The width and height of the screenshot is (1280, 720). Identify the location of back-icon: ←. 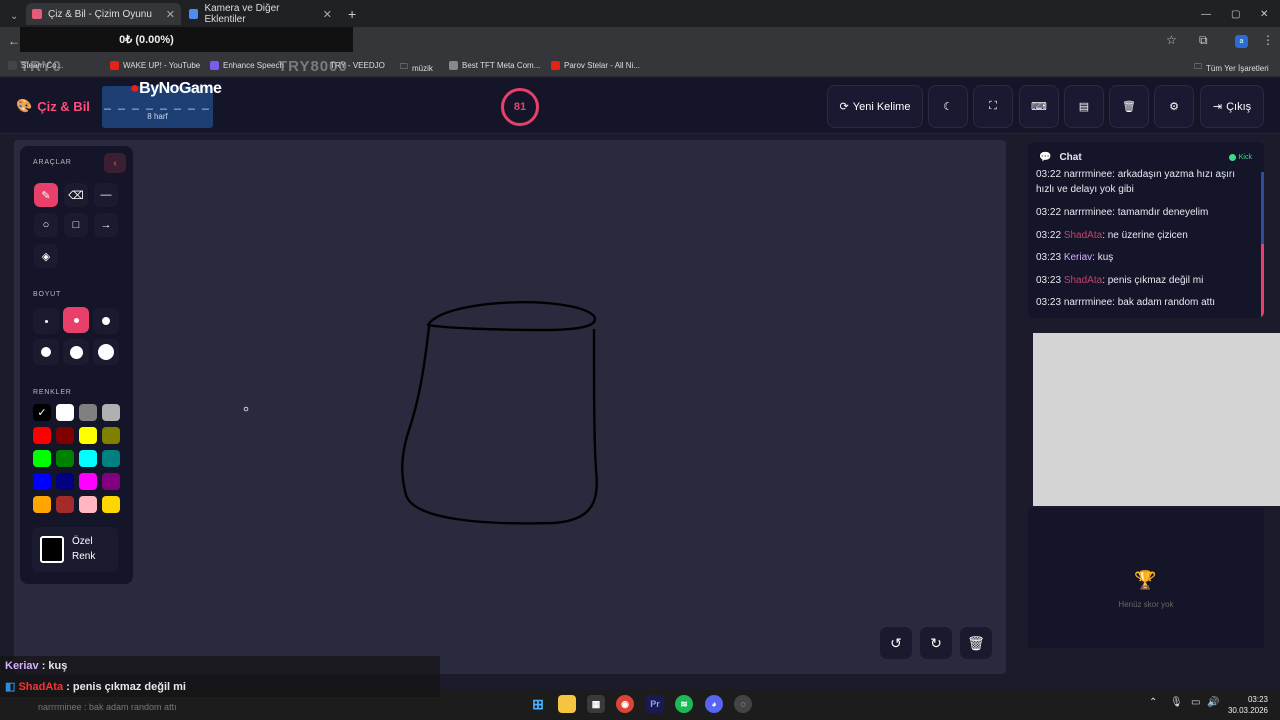
(14, 41).